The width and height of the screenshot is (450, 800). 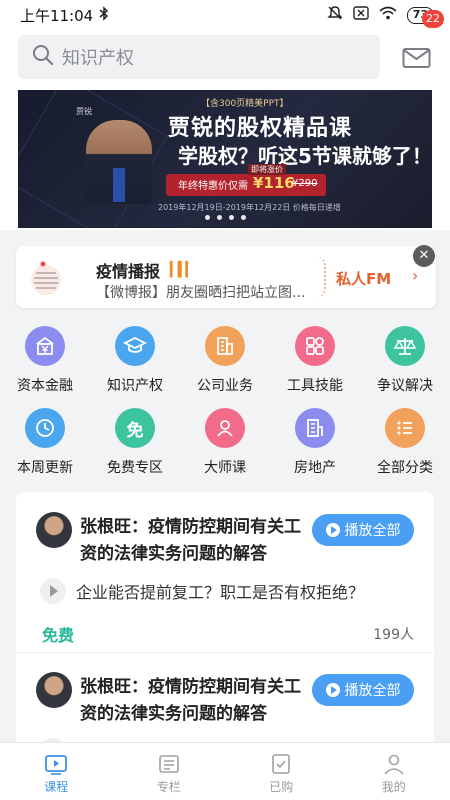 What do you see at coordinates (424, 256) in the screenshot?
I see `close-icon: ✕` at bounding box center [424, 256].